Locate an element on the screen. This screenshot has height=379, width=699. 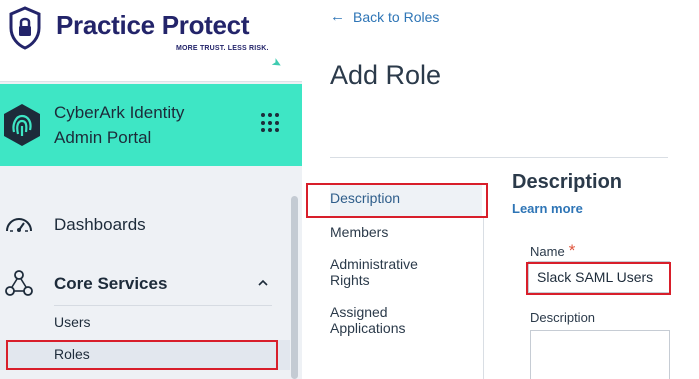
chevron-up-icon is located at coordinates (263, 283).